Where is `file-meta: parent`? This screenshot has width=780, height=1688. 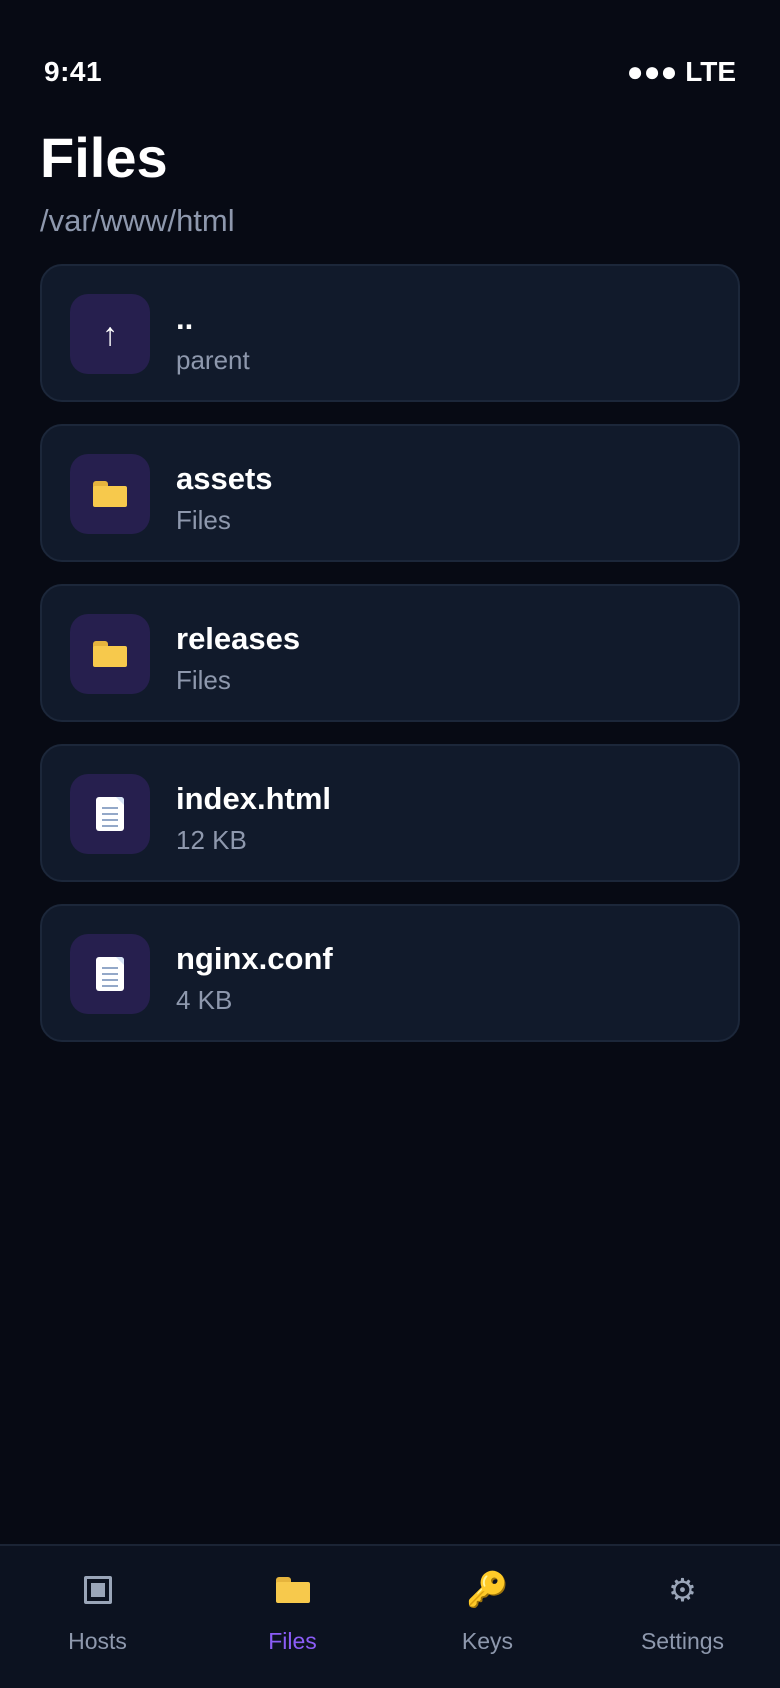 file-meta: parent is located at coordinates (213, 360).